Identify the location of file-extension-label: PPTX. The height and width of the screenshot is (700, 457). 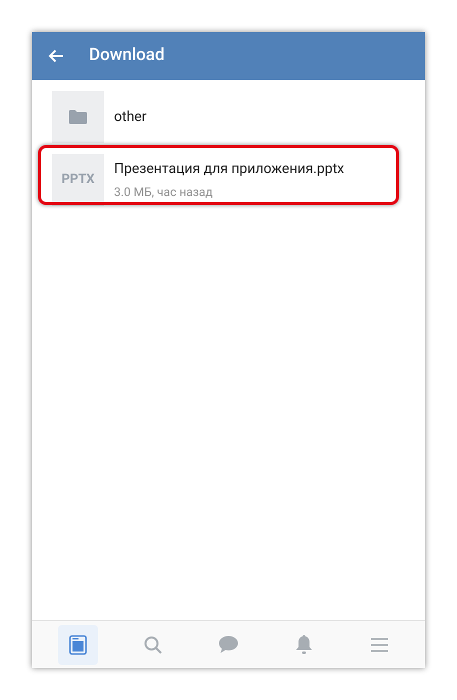
(78, 180).